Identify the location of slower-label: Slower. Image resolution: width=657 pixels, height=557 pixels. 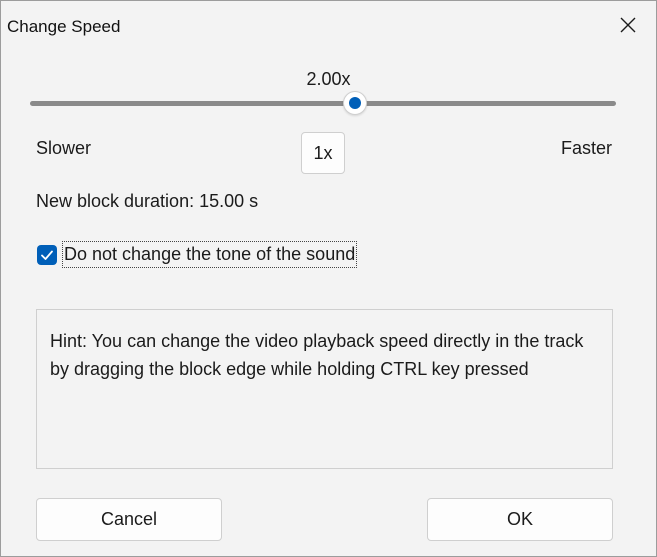
(64, 148).